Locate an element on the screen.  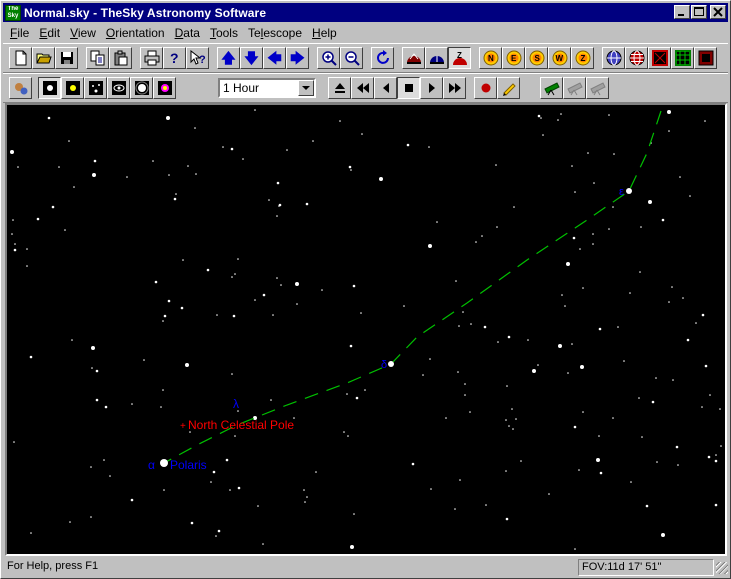
paste-button is located at coordinates (120, 58).